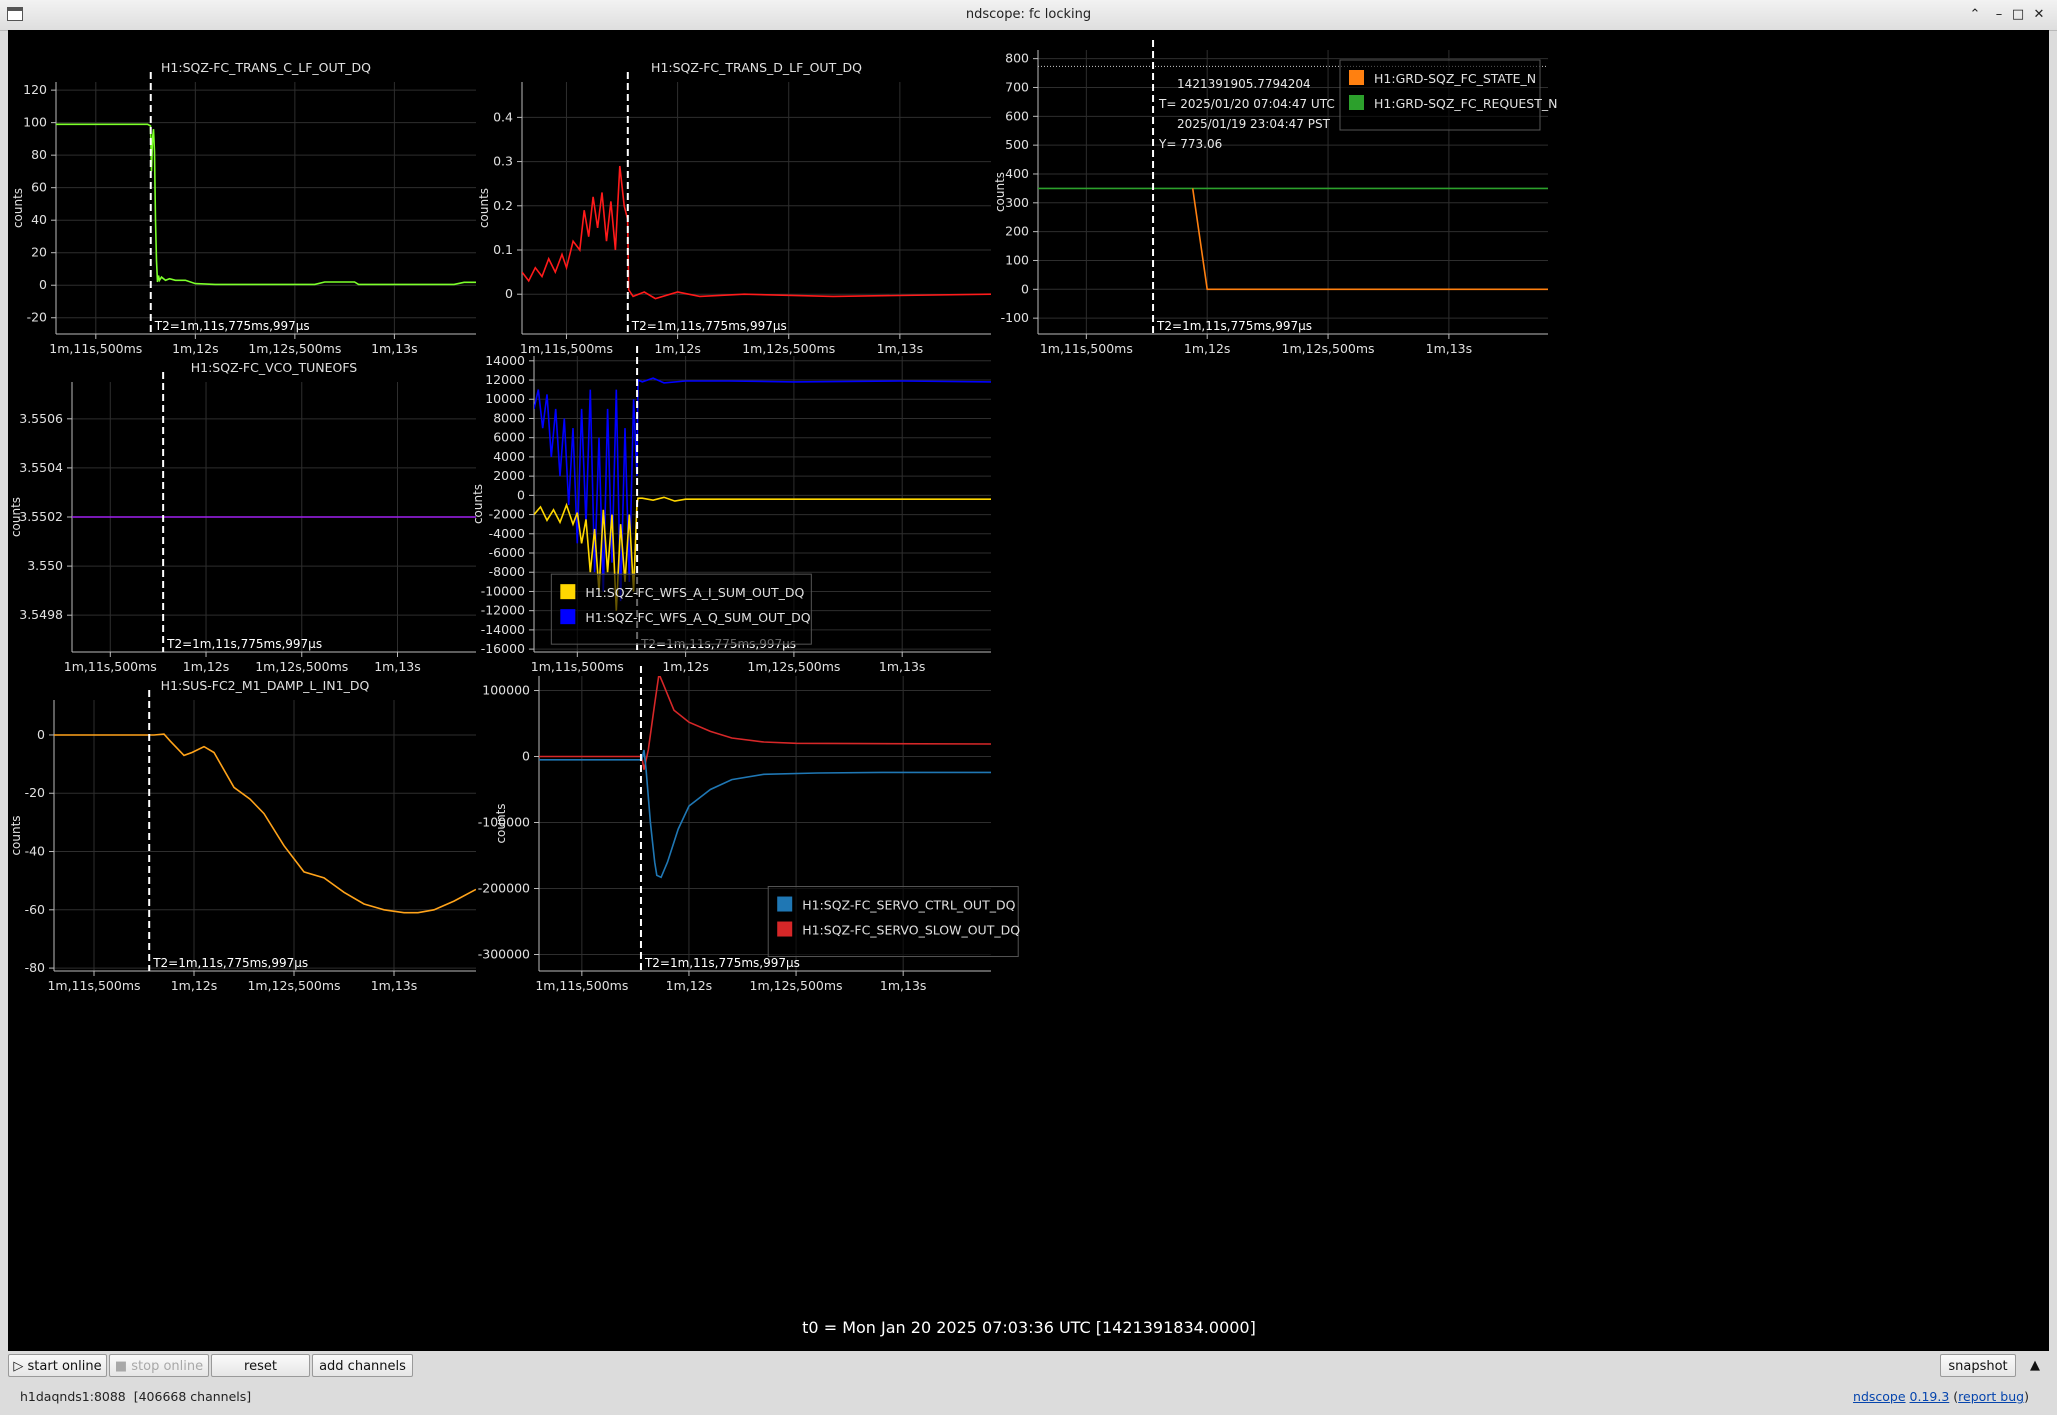 The height and width of the screenshot is (1415, 2057). What do you see at coordinates (73, 1396) in the screenshot?
I see `server-address: h1daqnds1:8088` at bounding box center [73, 1396].